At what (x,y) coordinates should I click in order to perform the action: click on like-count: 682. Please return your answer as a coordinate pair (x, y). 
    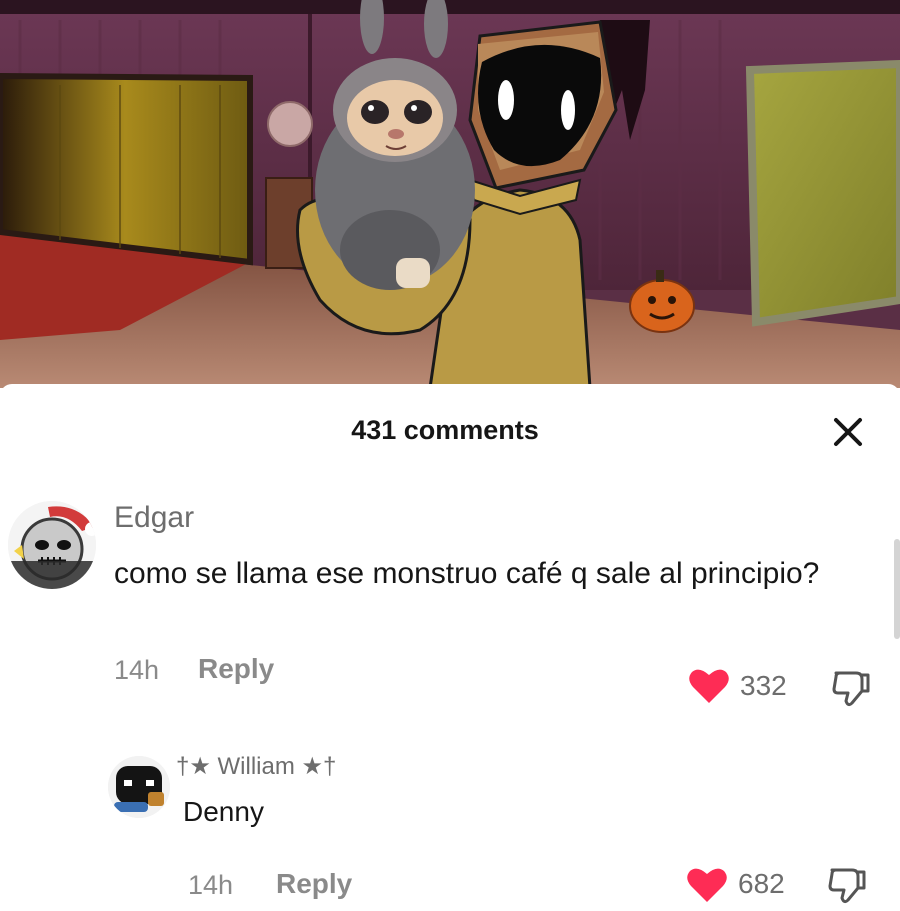
    Looking at the image, I should click on (761, 883).